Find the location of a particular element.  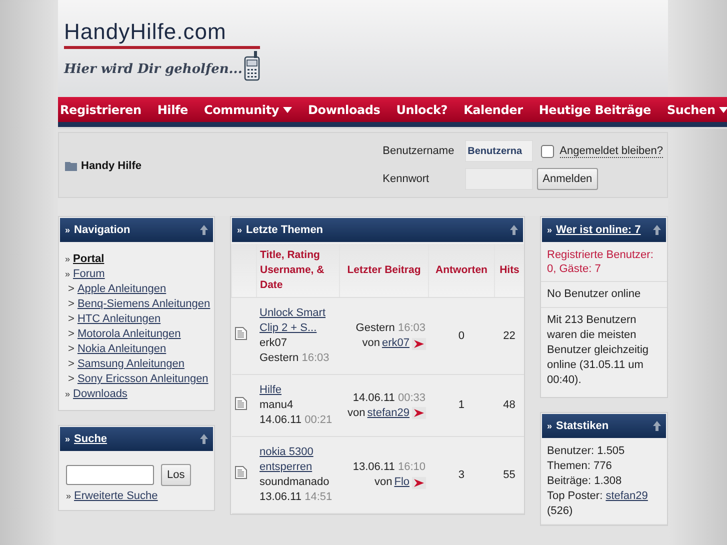

nav-link: Downloads is located at coordinates (344, 109).